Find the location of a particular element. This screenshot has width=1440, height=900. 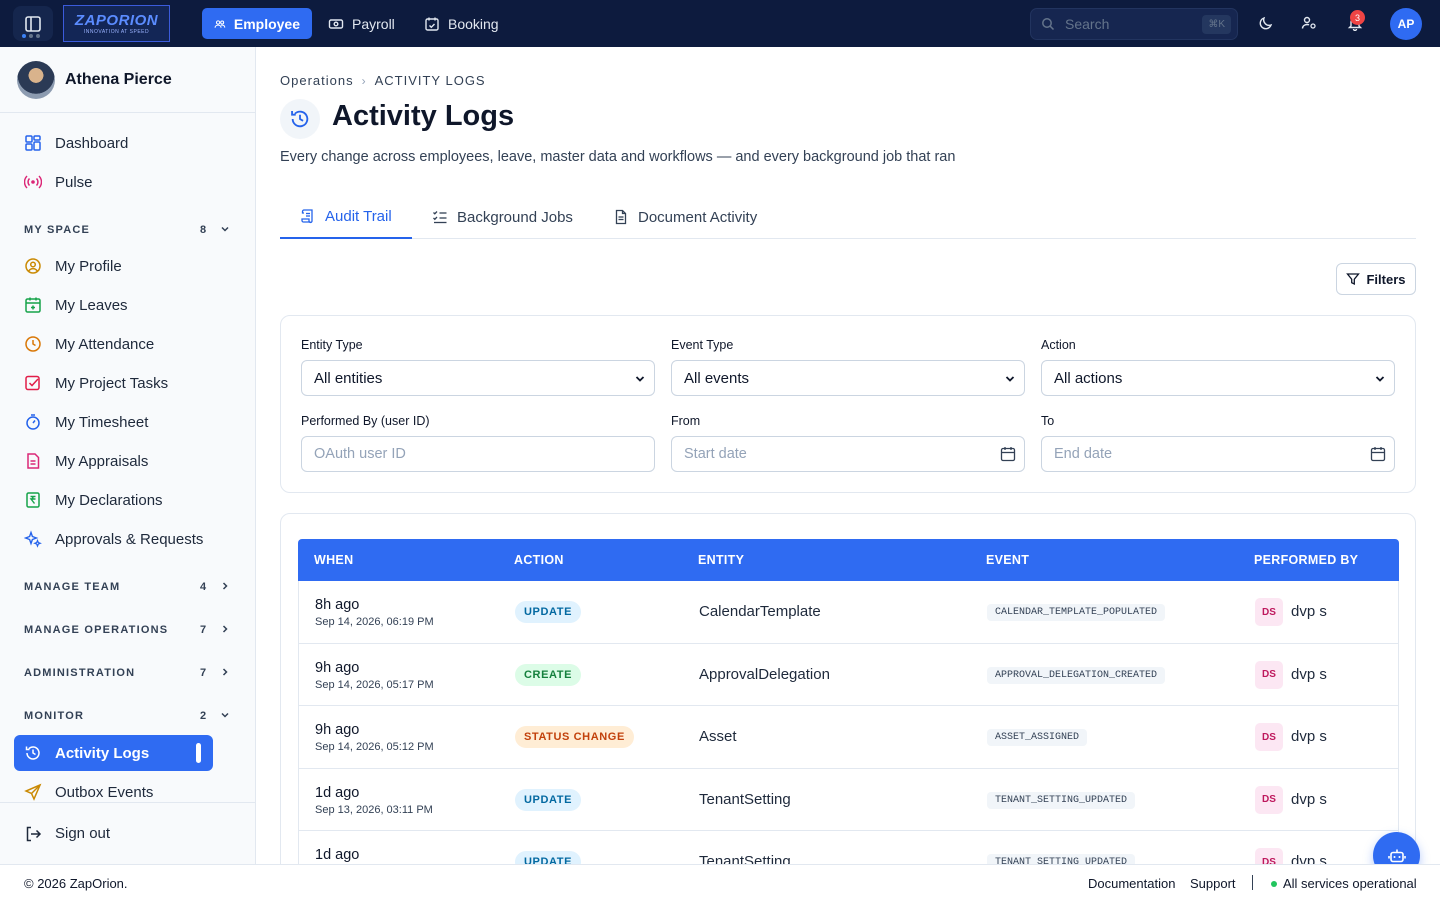

section-monitor: MONITOR 2 is located at coordinates (129, 716).